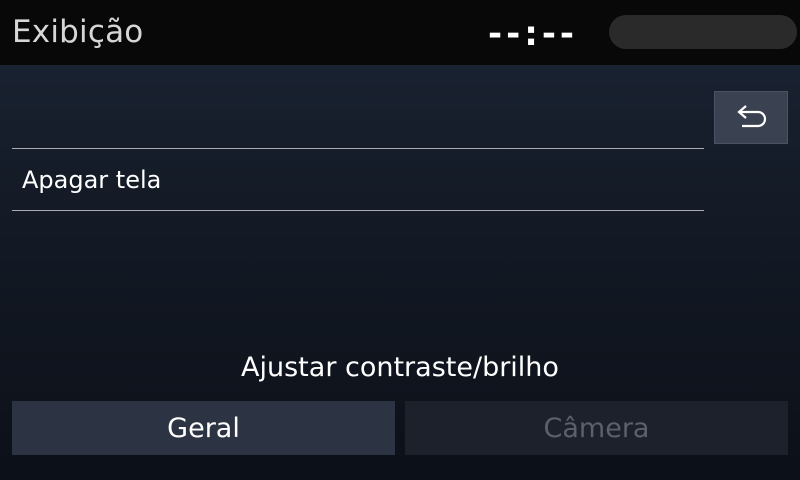 The image size is (800, 480). Describe the element at coordinates (92, 180) in the screenshot. I see `list-item-label: Apagar tela` at that location.